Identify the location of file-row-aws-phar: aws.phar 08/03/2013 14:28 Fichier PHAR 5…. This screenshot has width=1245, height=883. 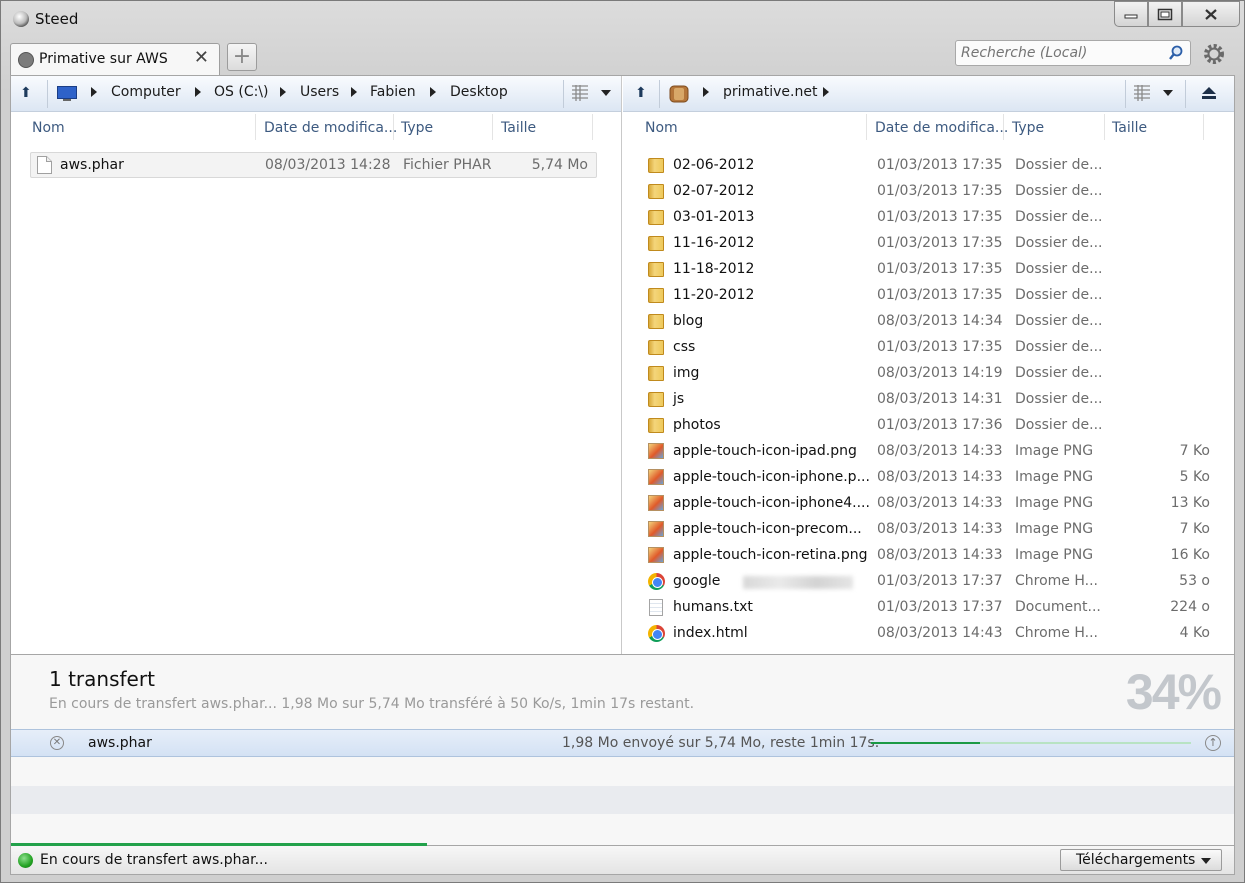
(313, 165).